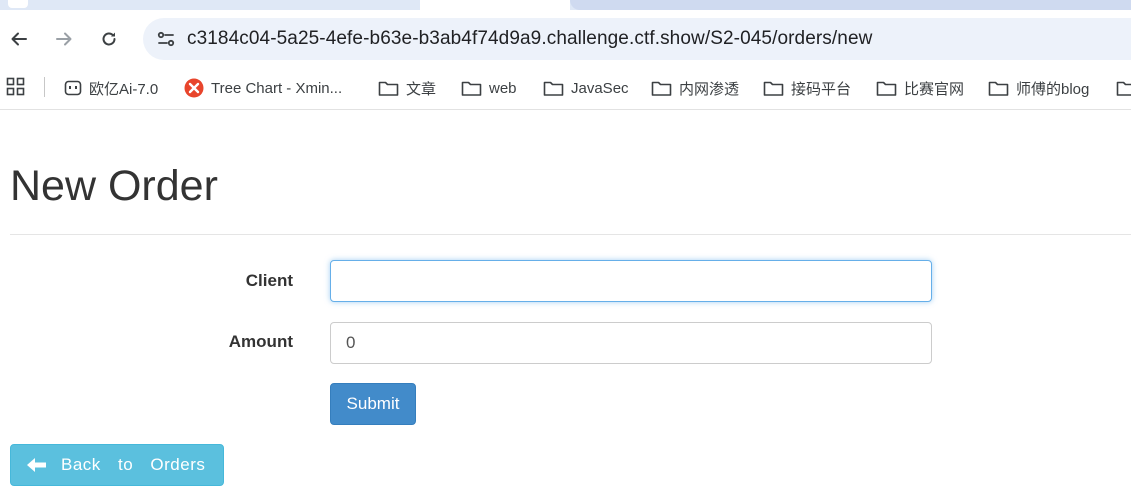 This screenshot has width=1131, height=500. Describe the element at coordinates (600, 88) in the screenshot. I see `bookmark-label: JavaSec` at that location.